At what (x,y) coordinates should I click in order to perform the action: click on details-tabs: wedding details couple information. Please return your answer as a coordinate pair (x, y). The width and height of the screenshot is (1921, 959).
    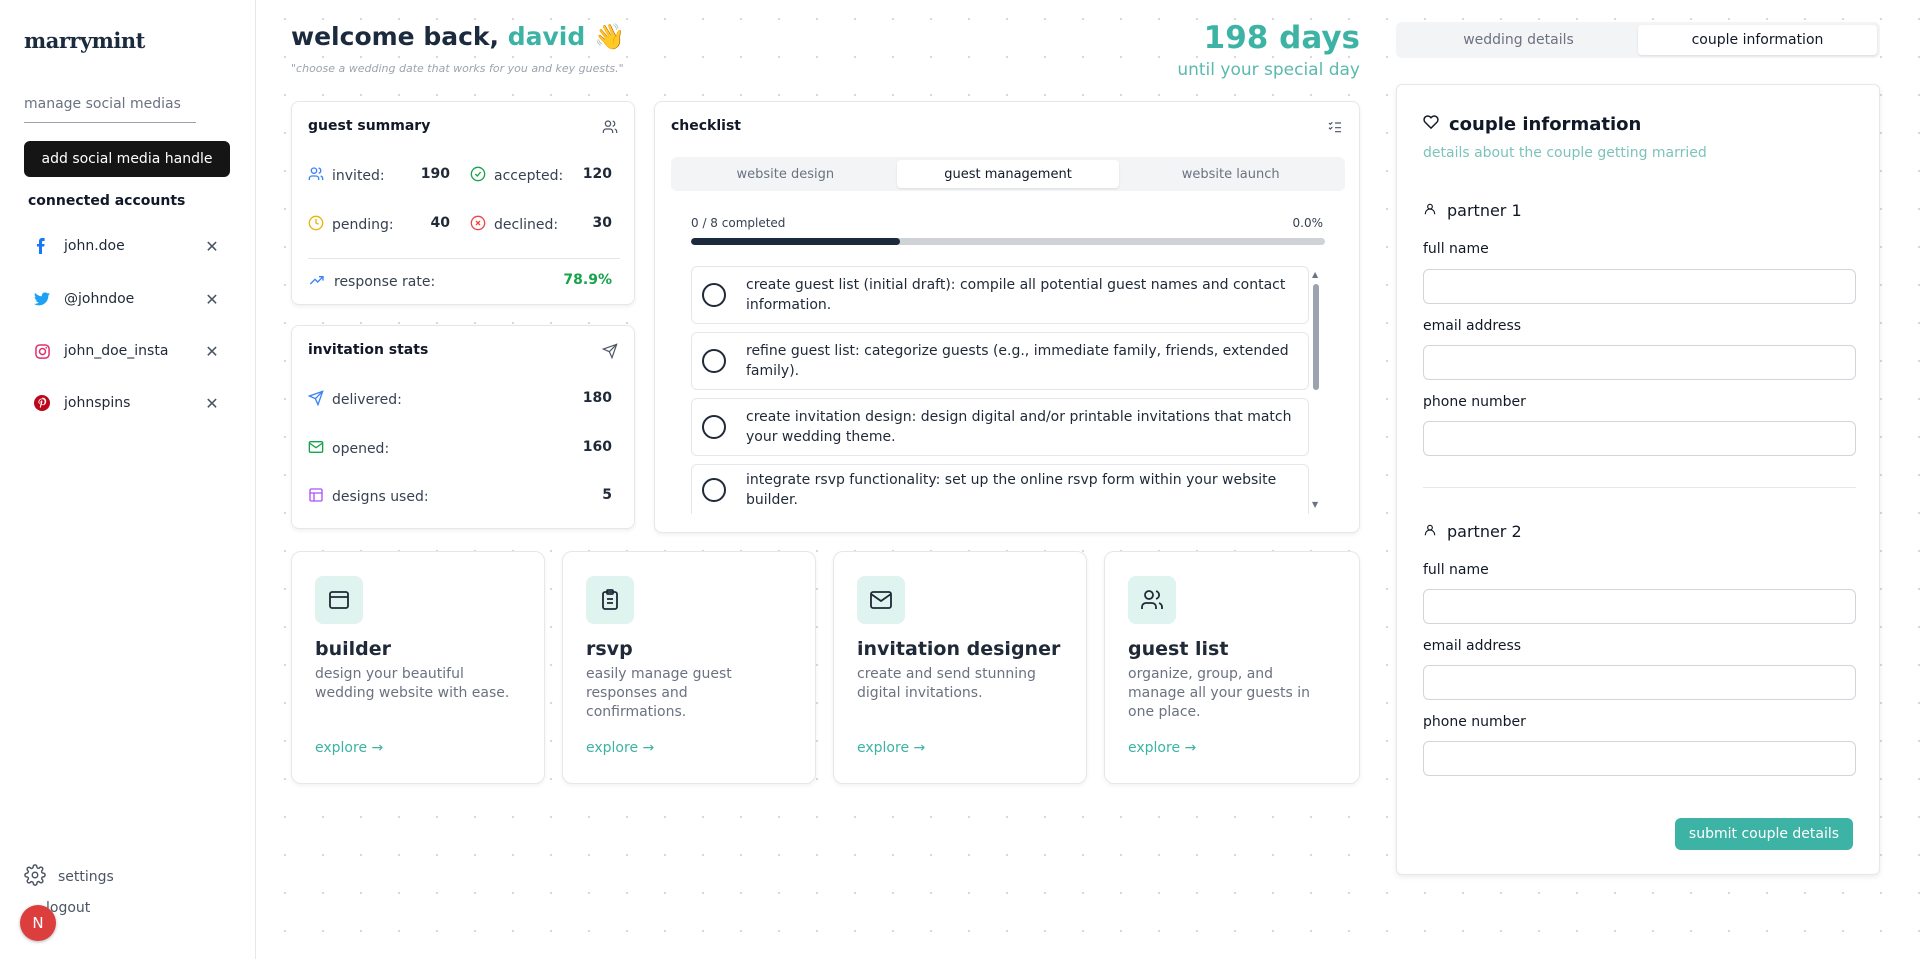
    Looking at the image, I should click on (1638, 40).